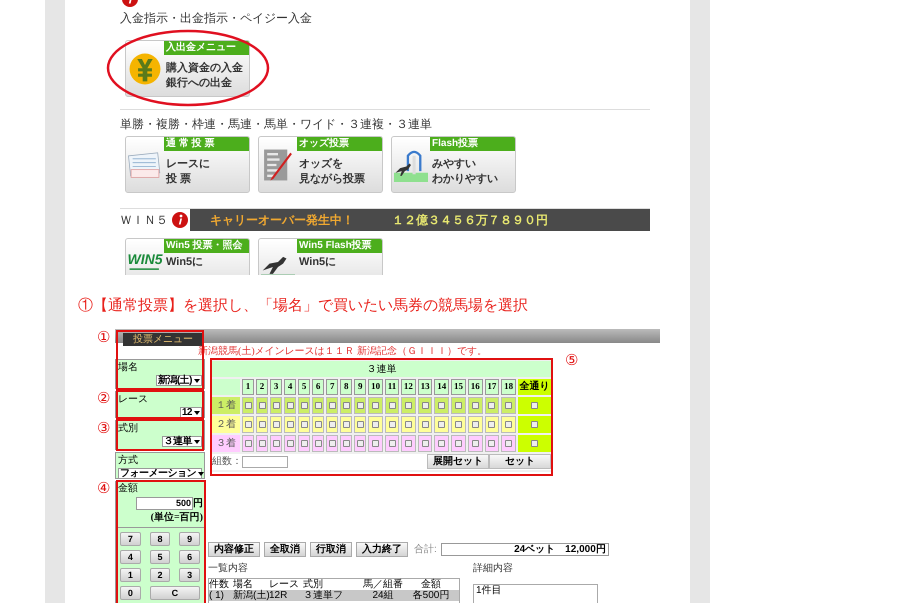  Describe the element at coordinates (160, 575) in the screenshot. I see `keypad-button: 2` at that location.